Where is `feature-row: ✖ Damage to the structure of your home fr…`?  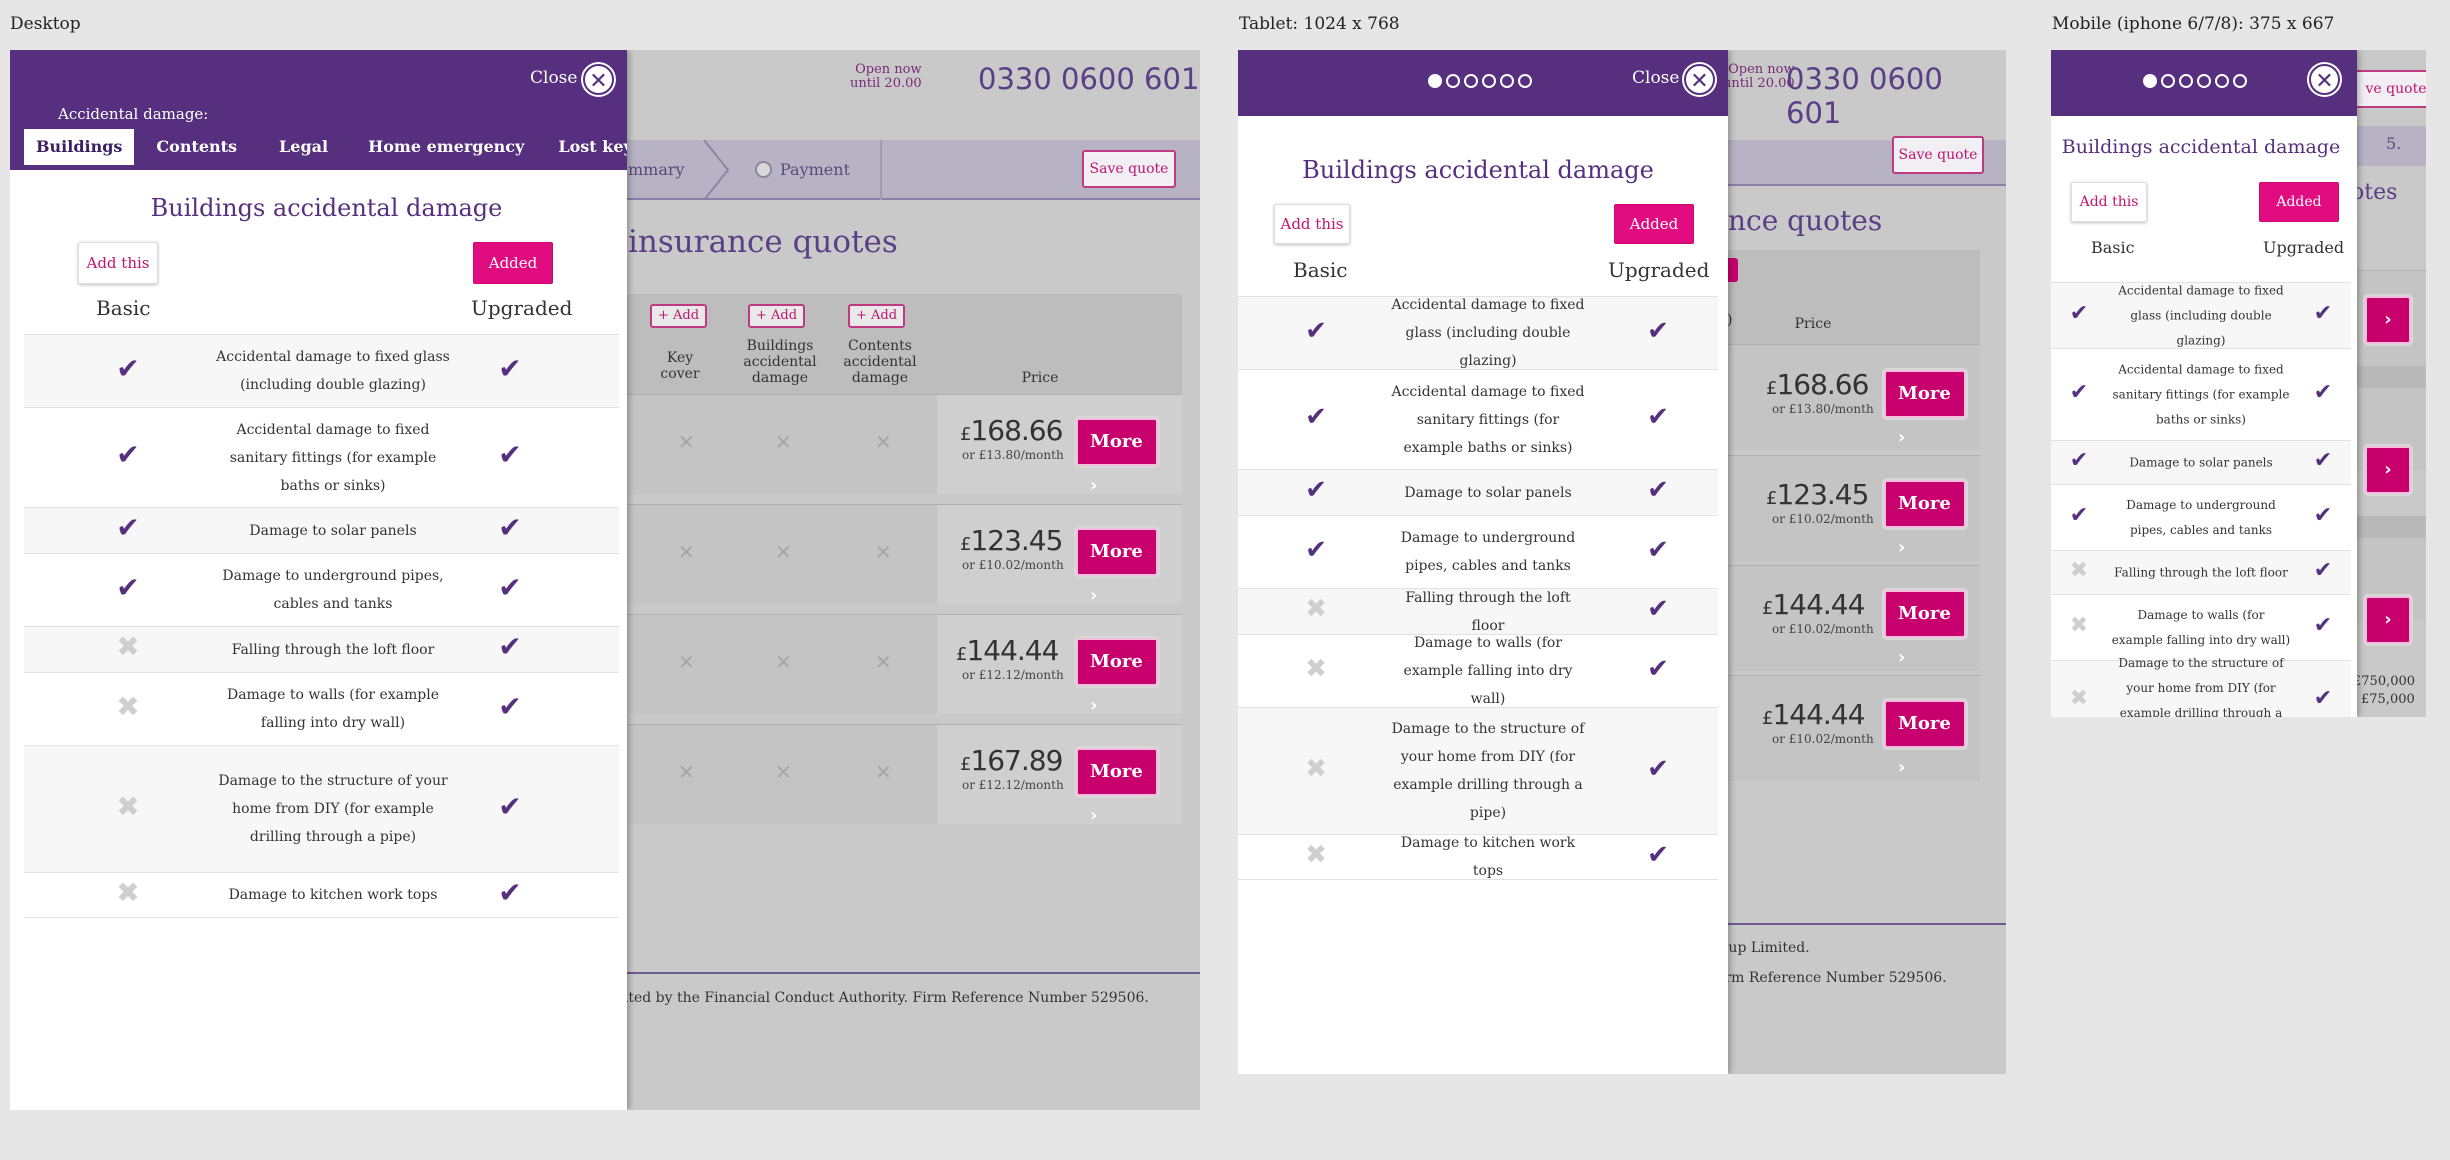
feature-row: ✖ Damage to the structure of your home fr… is located at coordinates (321, 808).